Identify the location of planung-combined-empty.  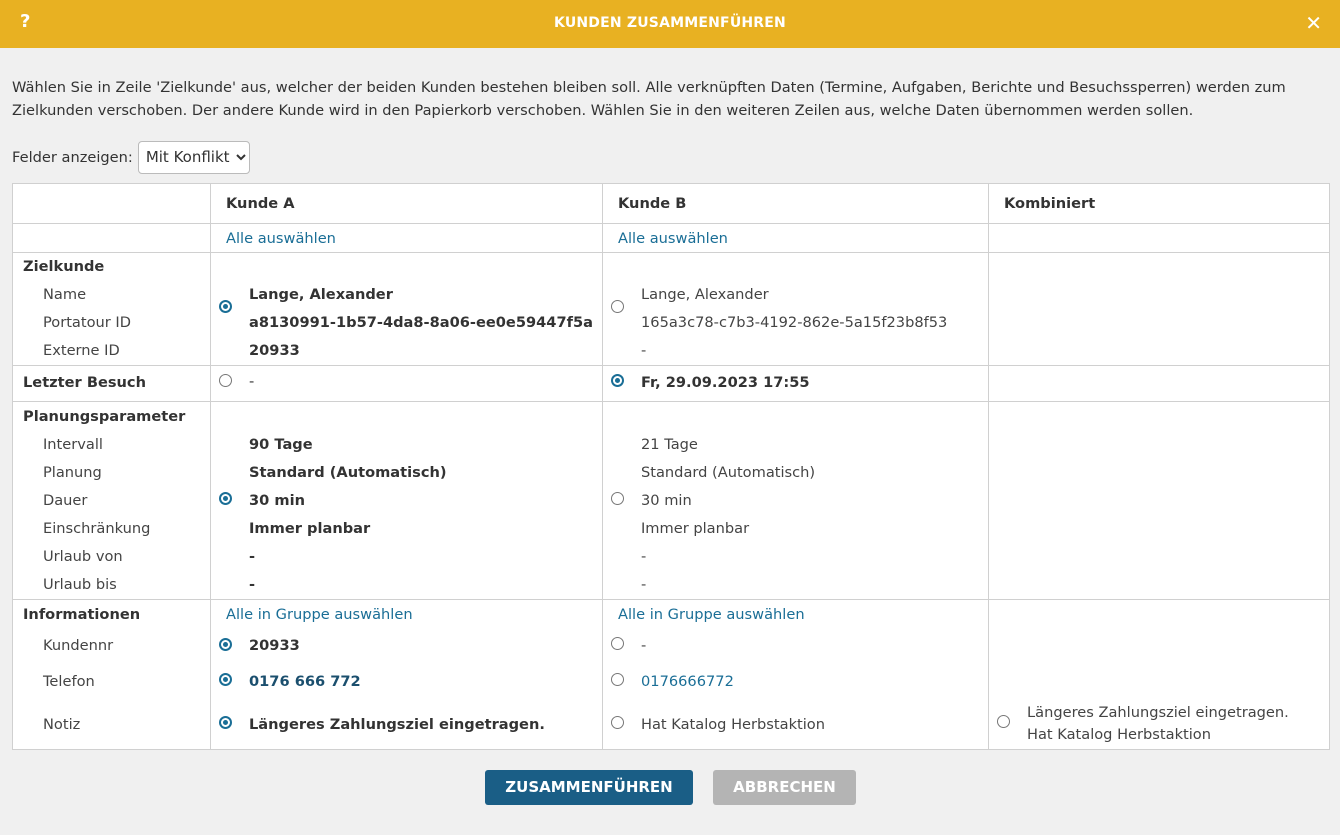
(1159, 500).